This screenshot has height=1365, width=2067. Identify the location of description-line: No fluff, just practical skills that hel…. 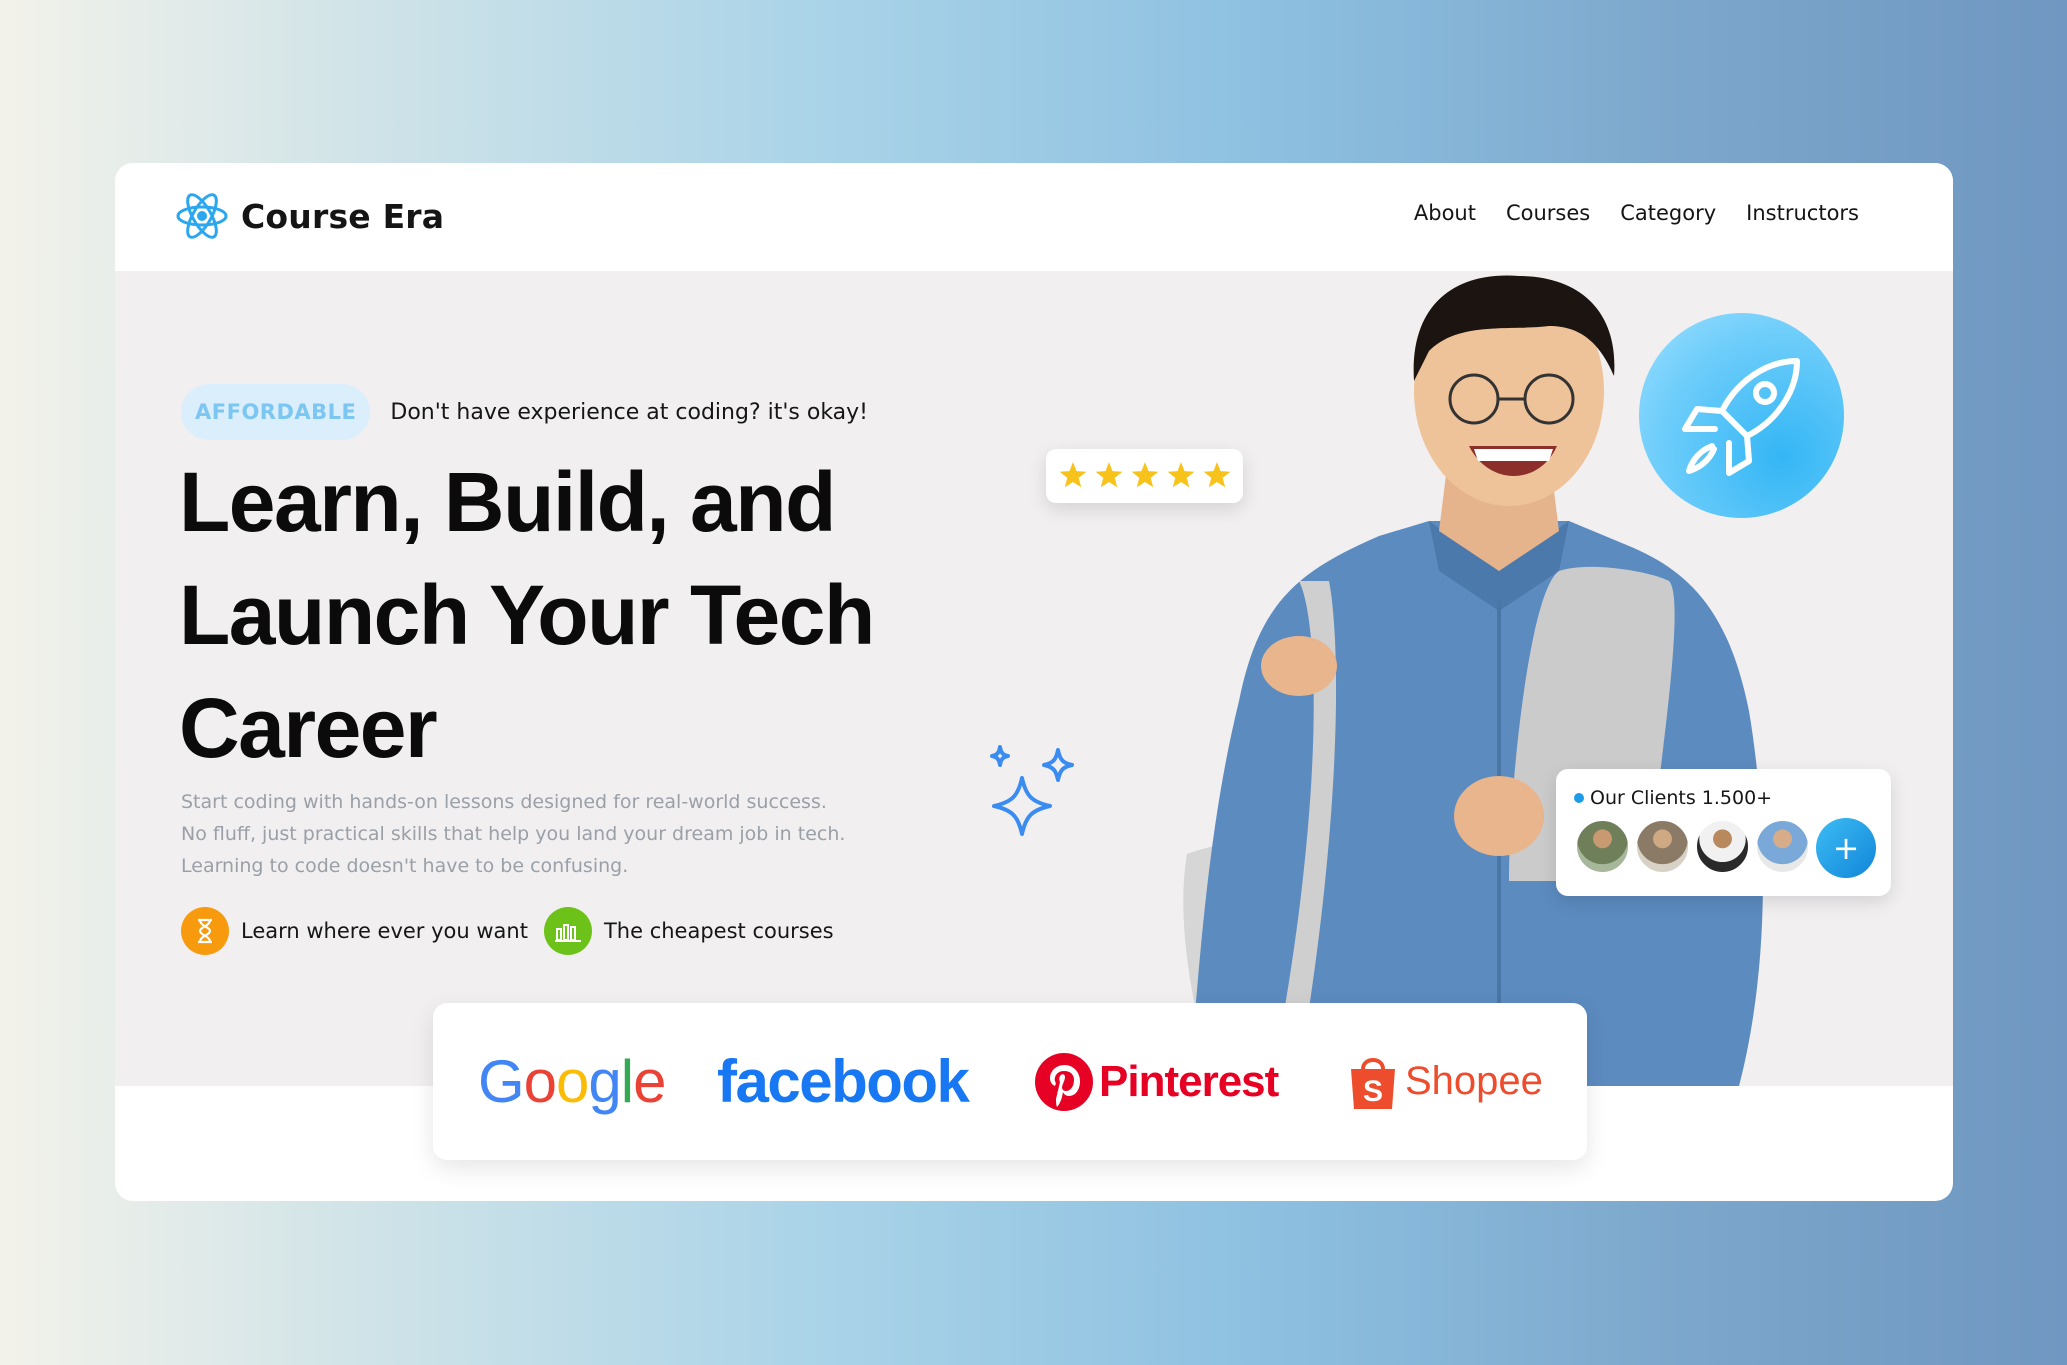
(513, 834).